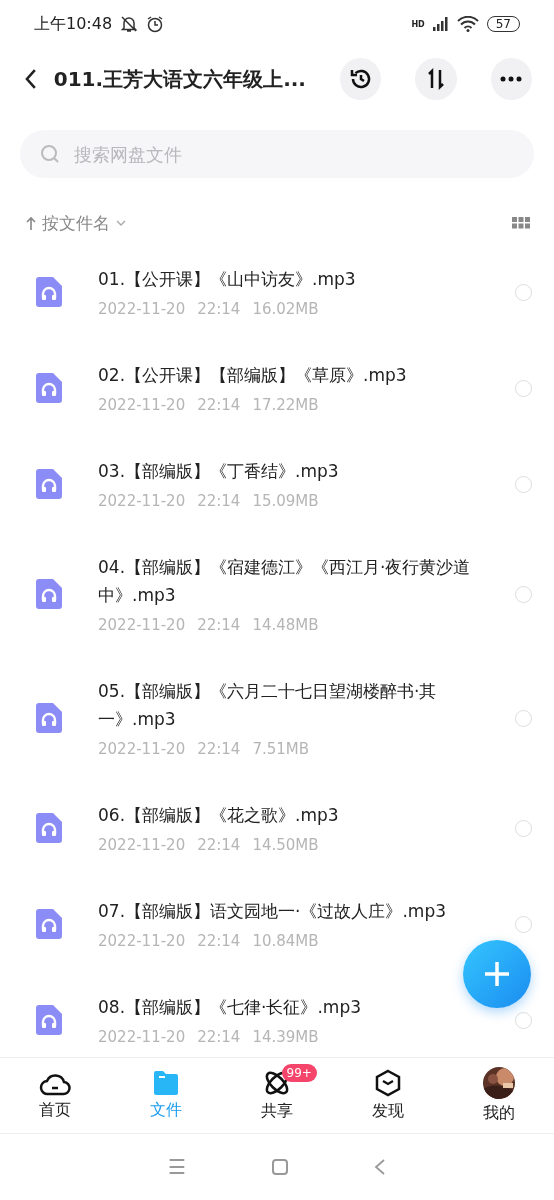  What do you see at coordinates (272, 911) in the screenshot?
I see `file-name: 07.【部编版】语文园地一·《过故人庄》.mp3` at bounding box center [272, 911].